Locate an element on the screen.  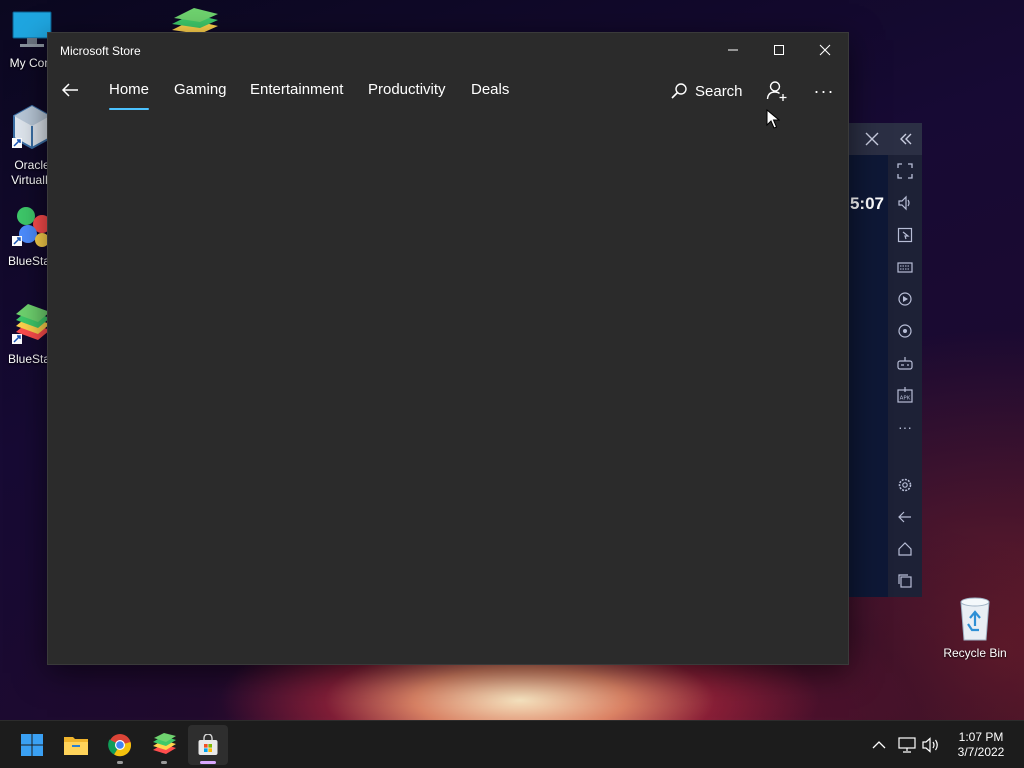
active-indicator is located at coordinates (208, 762).